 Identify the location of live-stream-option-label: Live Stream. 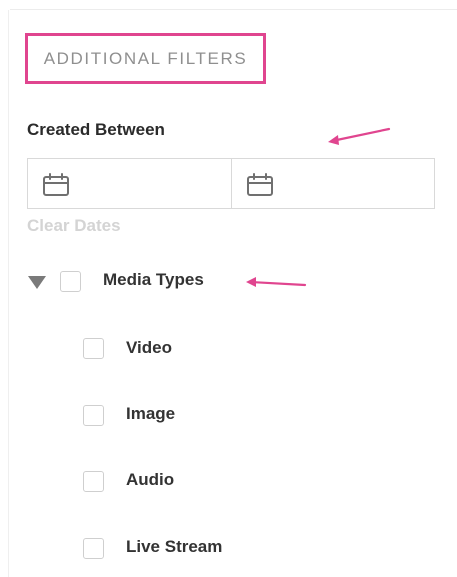
(174, 546).